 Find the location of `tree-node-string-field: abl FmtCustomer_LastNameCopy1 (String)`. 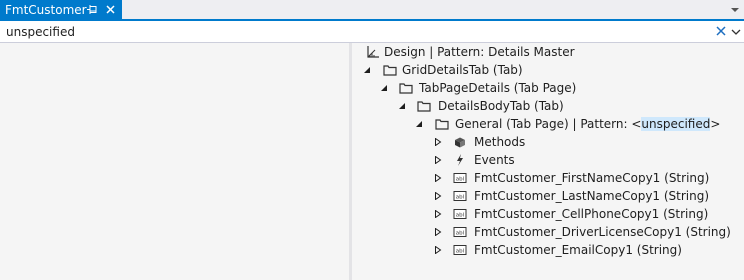

tree-node-string-field: abl FmtCustomer_LastNameCopy1 (String) is located at coordinates (548, 196).